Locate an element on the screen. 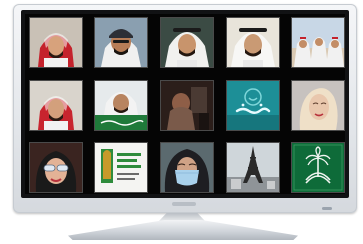 This screenshot has height=244, width=363. ibtisam-logo-icon is located at coordinates (253, 105).